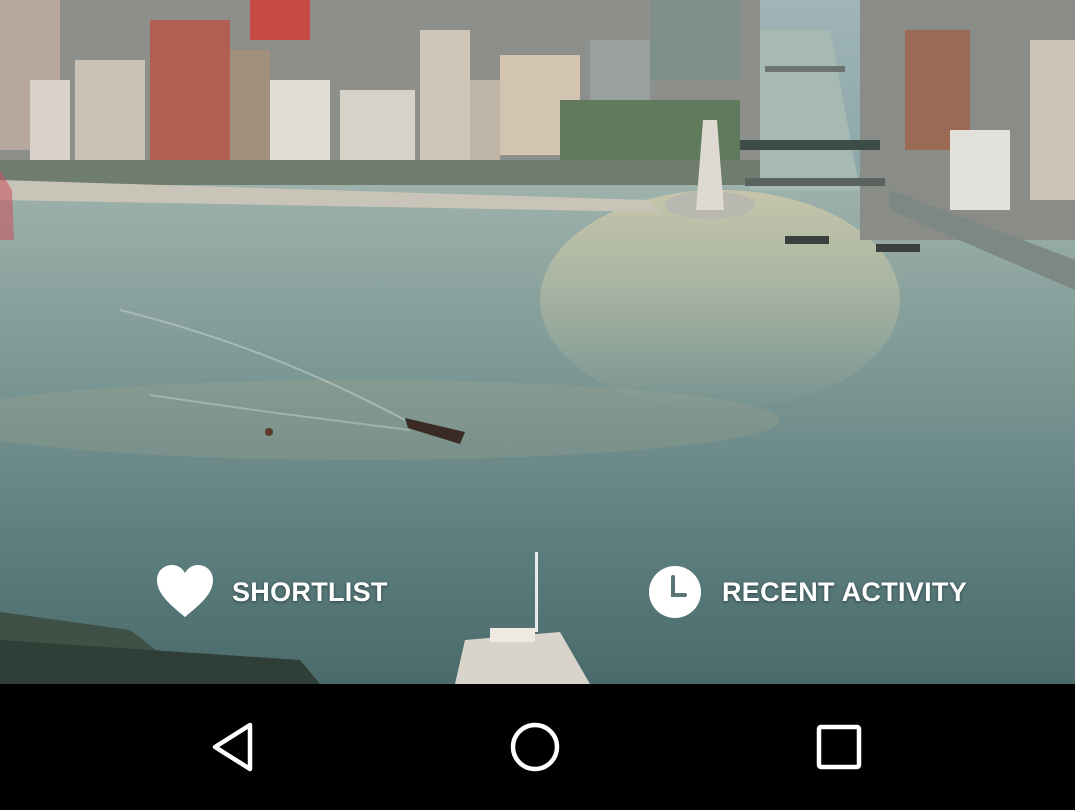  I want to click on recent-activity-button: RECENT ACTIVITY, so click(806, 592).